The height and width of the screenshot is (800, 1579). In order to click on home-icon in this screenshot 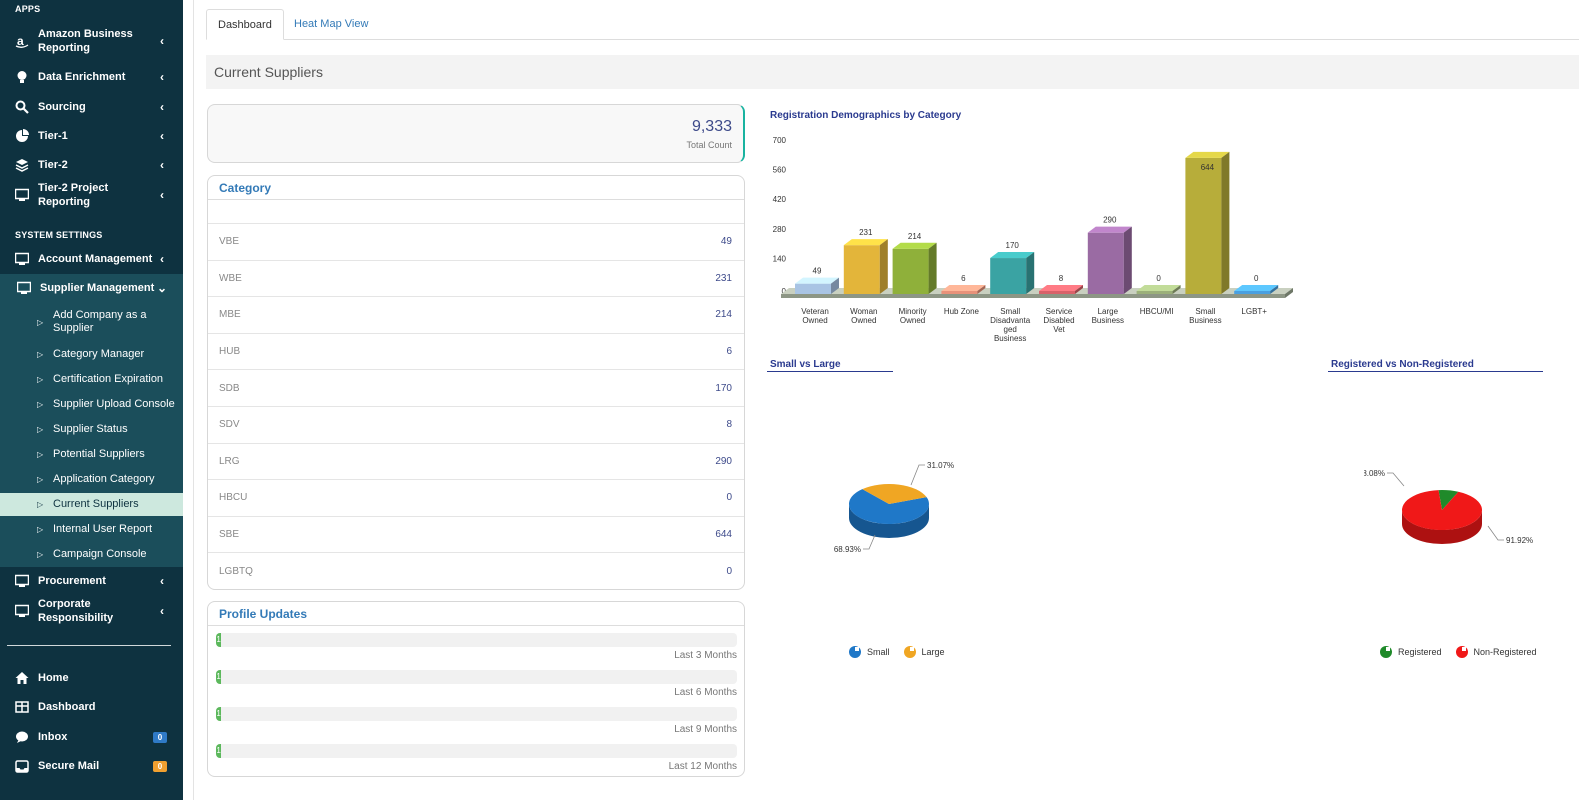, I will do `click(22, 678)`.